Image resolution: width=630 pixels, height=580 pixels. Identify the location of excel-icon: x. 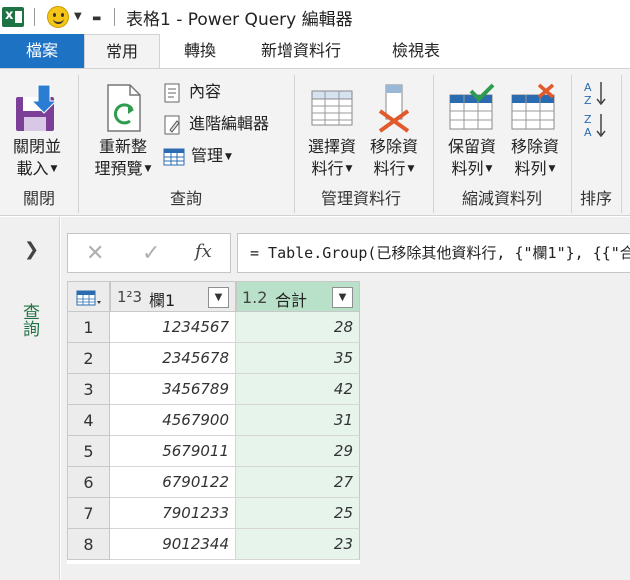
(13, 17).